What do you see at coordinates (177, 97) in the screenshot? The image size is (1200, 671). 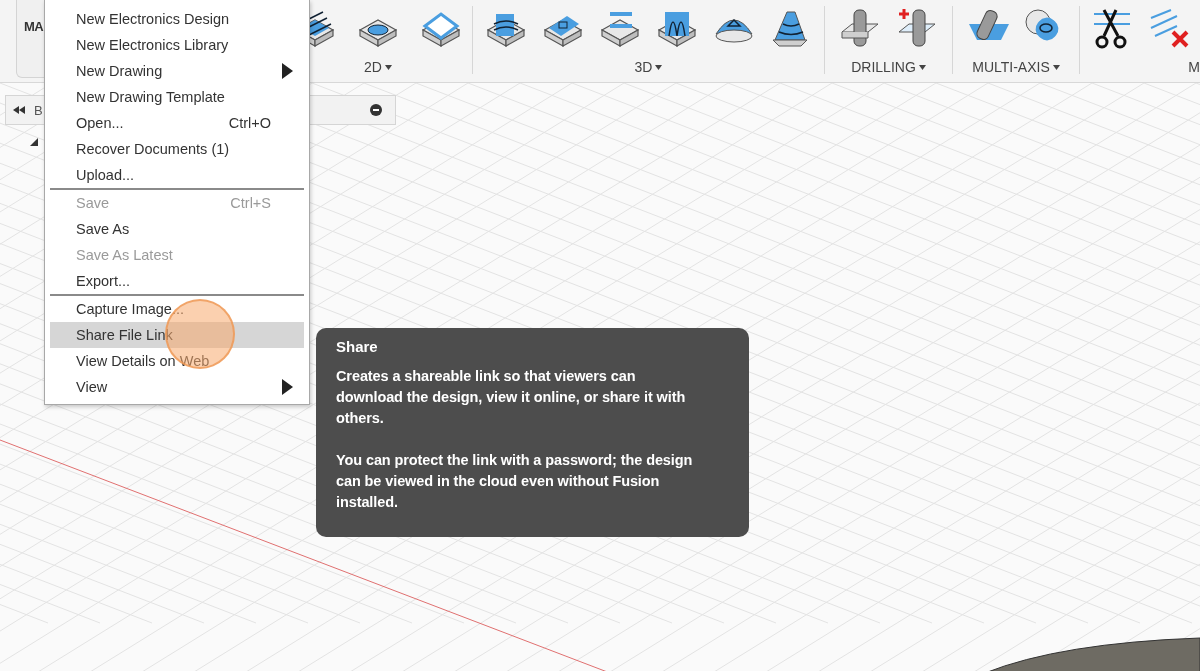 I see `menu-item: New Drawing Template` at bounding box center [177, 97].